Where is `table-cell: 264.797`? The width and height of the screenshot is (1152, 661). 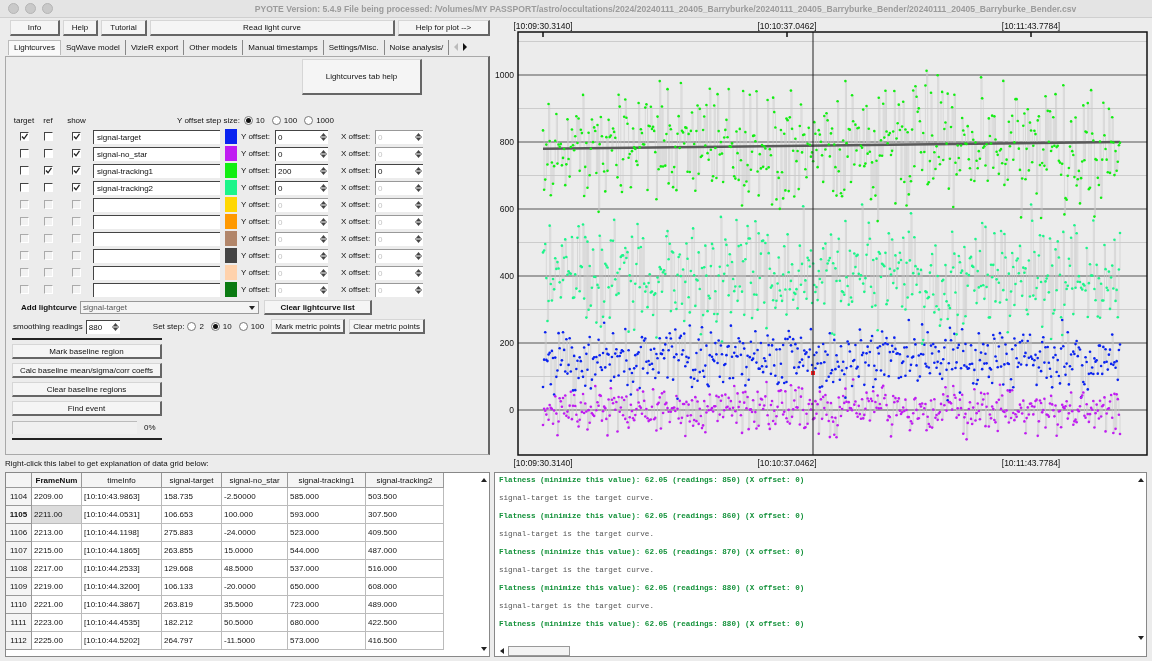 table-cell: 264.797 is located at coordinates (192, 641).